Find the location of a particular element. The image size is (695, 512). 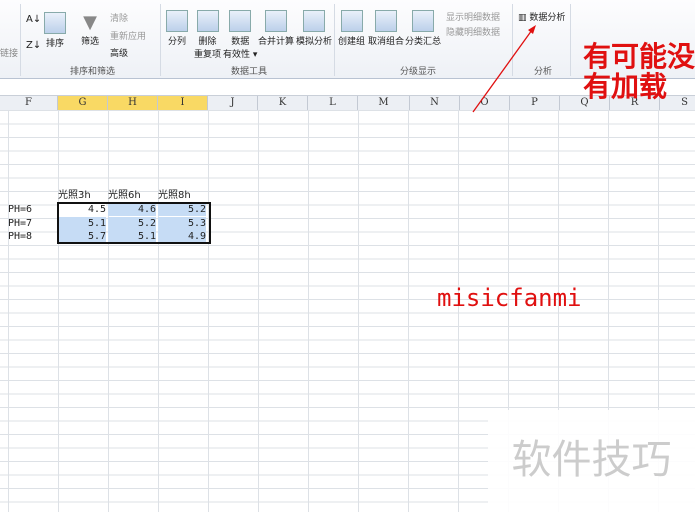

watermark: misicfanmi is located at coordinates (509, 298).